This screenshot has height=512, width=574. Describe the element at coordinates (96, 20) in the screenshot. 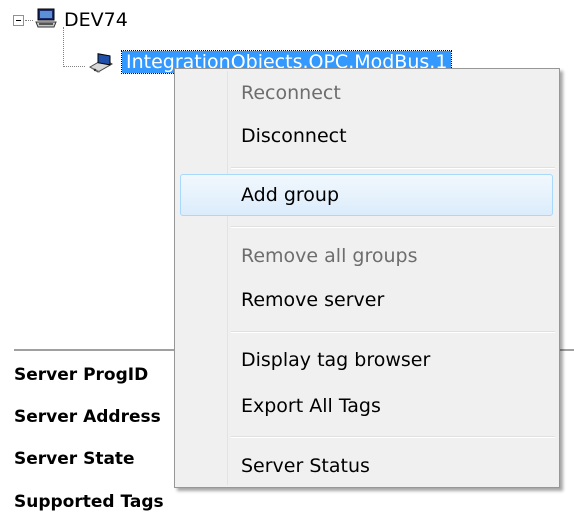

I see `tree-node-dev74: DEV74` at that location.